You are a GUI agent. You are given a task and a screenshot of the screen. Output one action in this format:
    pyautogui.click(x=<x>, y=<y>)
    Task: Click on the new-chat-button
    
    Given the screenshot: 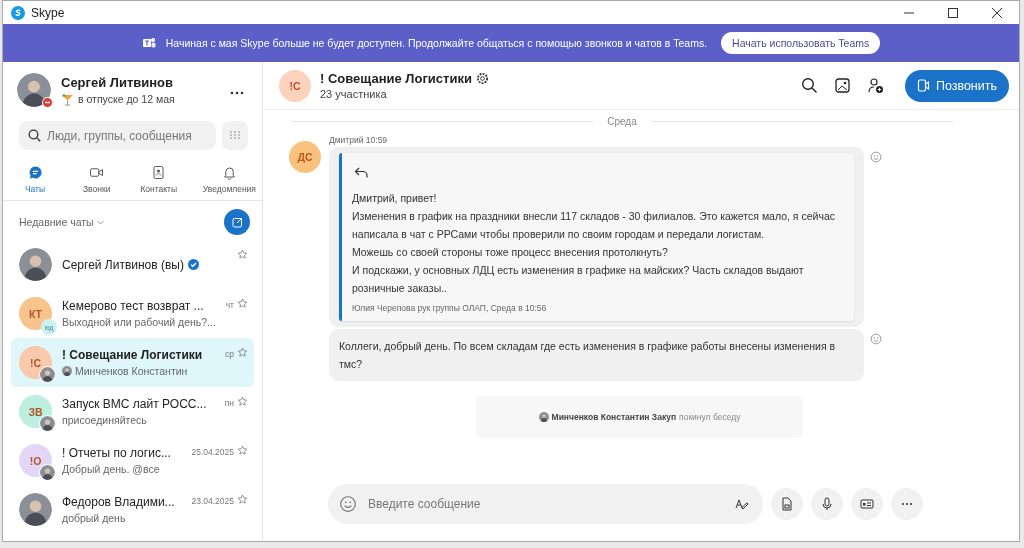 What is the action you would take?
    pyautogui.click(x=237, y=222)
    